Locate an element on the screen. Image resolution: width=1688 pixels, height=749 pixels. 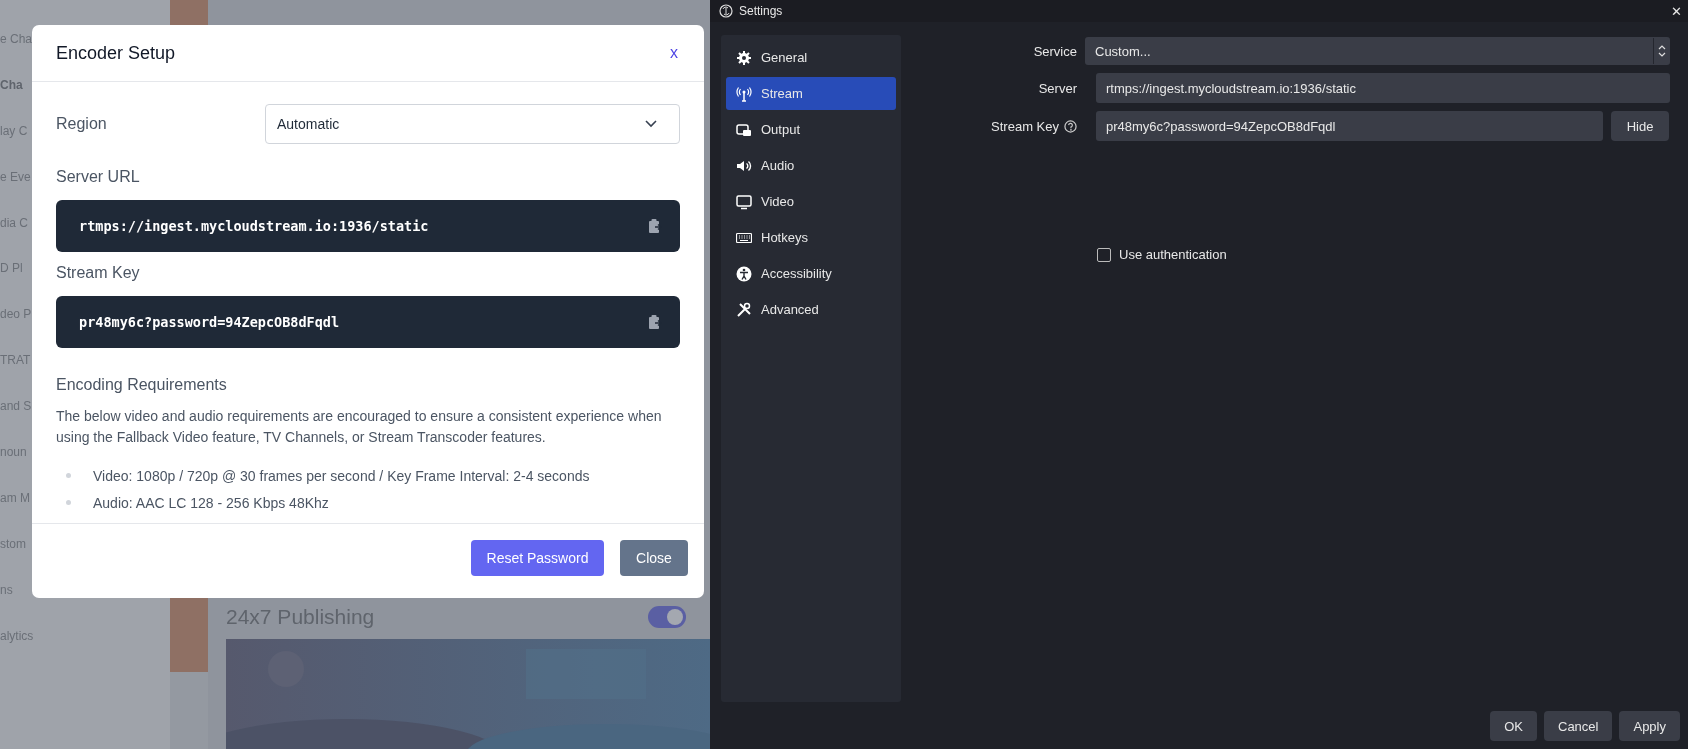
nav-item: Accessibility is located at coordinates (811, 273).